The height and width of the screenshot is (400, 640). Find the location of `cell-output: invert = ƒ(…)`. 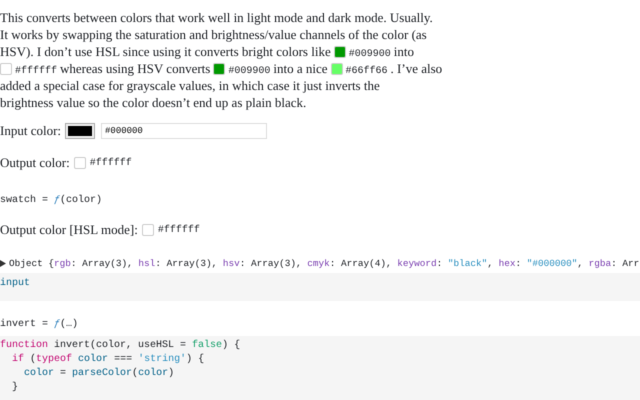

cell-output: invert = ƒ(…) is located at coordinates (40, 324).